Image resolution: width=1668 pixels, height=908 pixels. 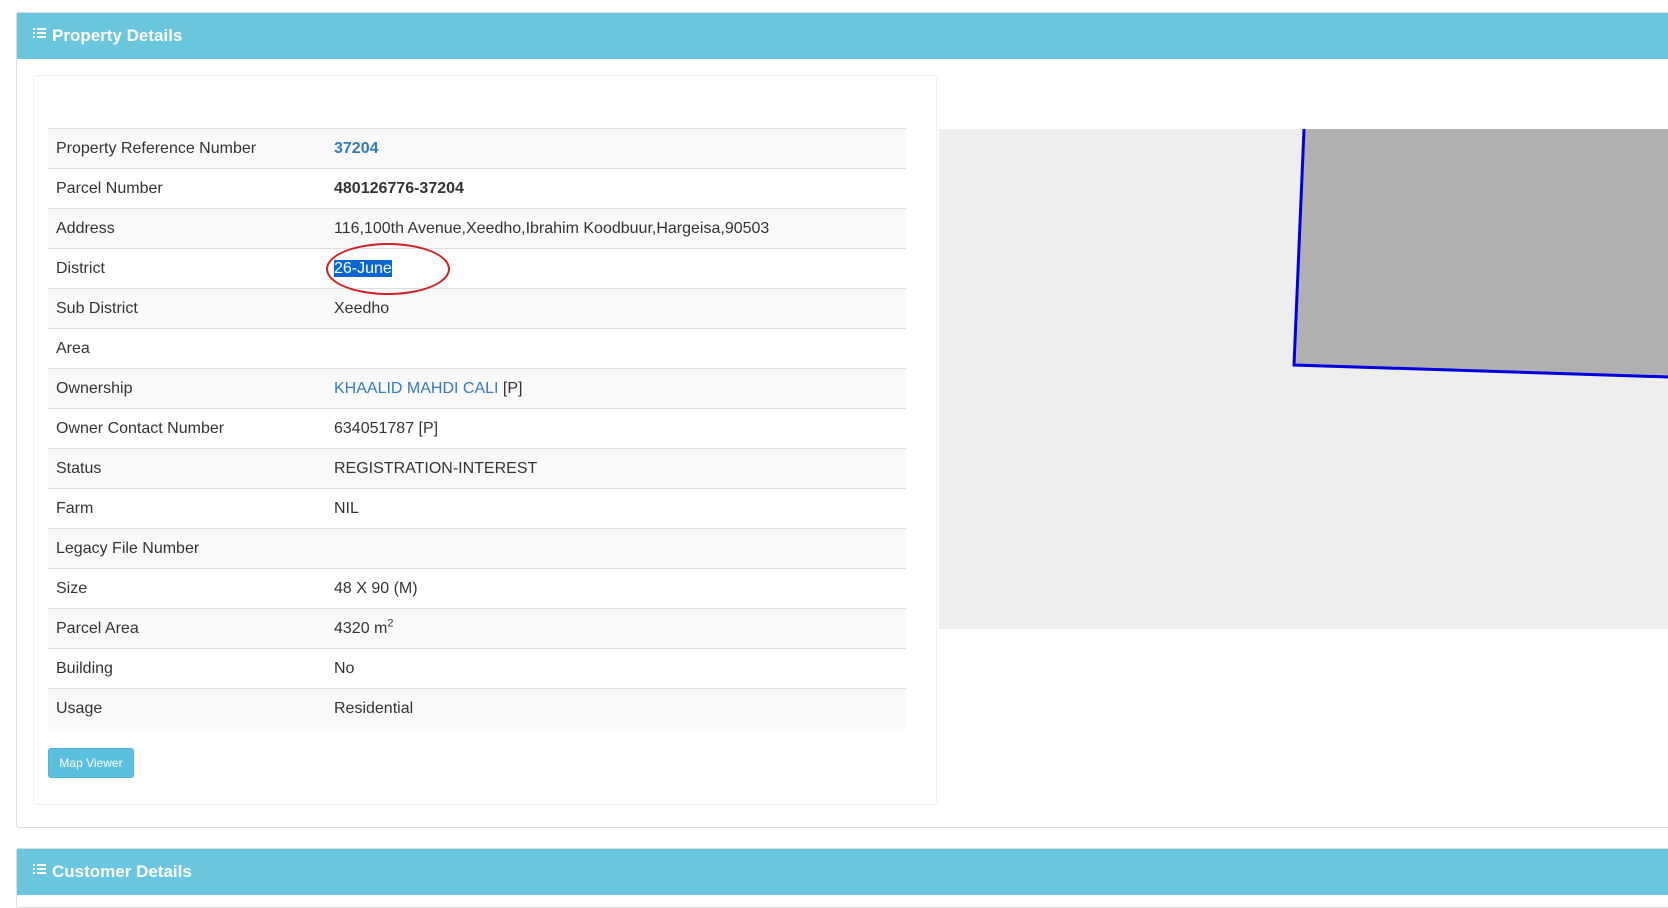 I want to click on table-row: Property Reference Number 37204, so click(x=477, y=148).